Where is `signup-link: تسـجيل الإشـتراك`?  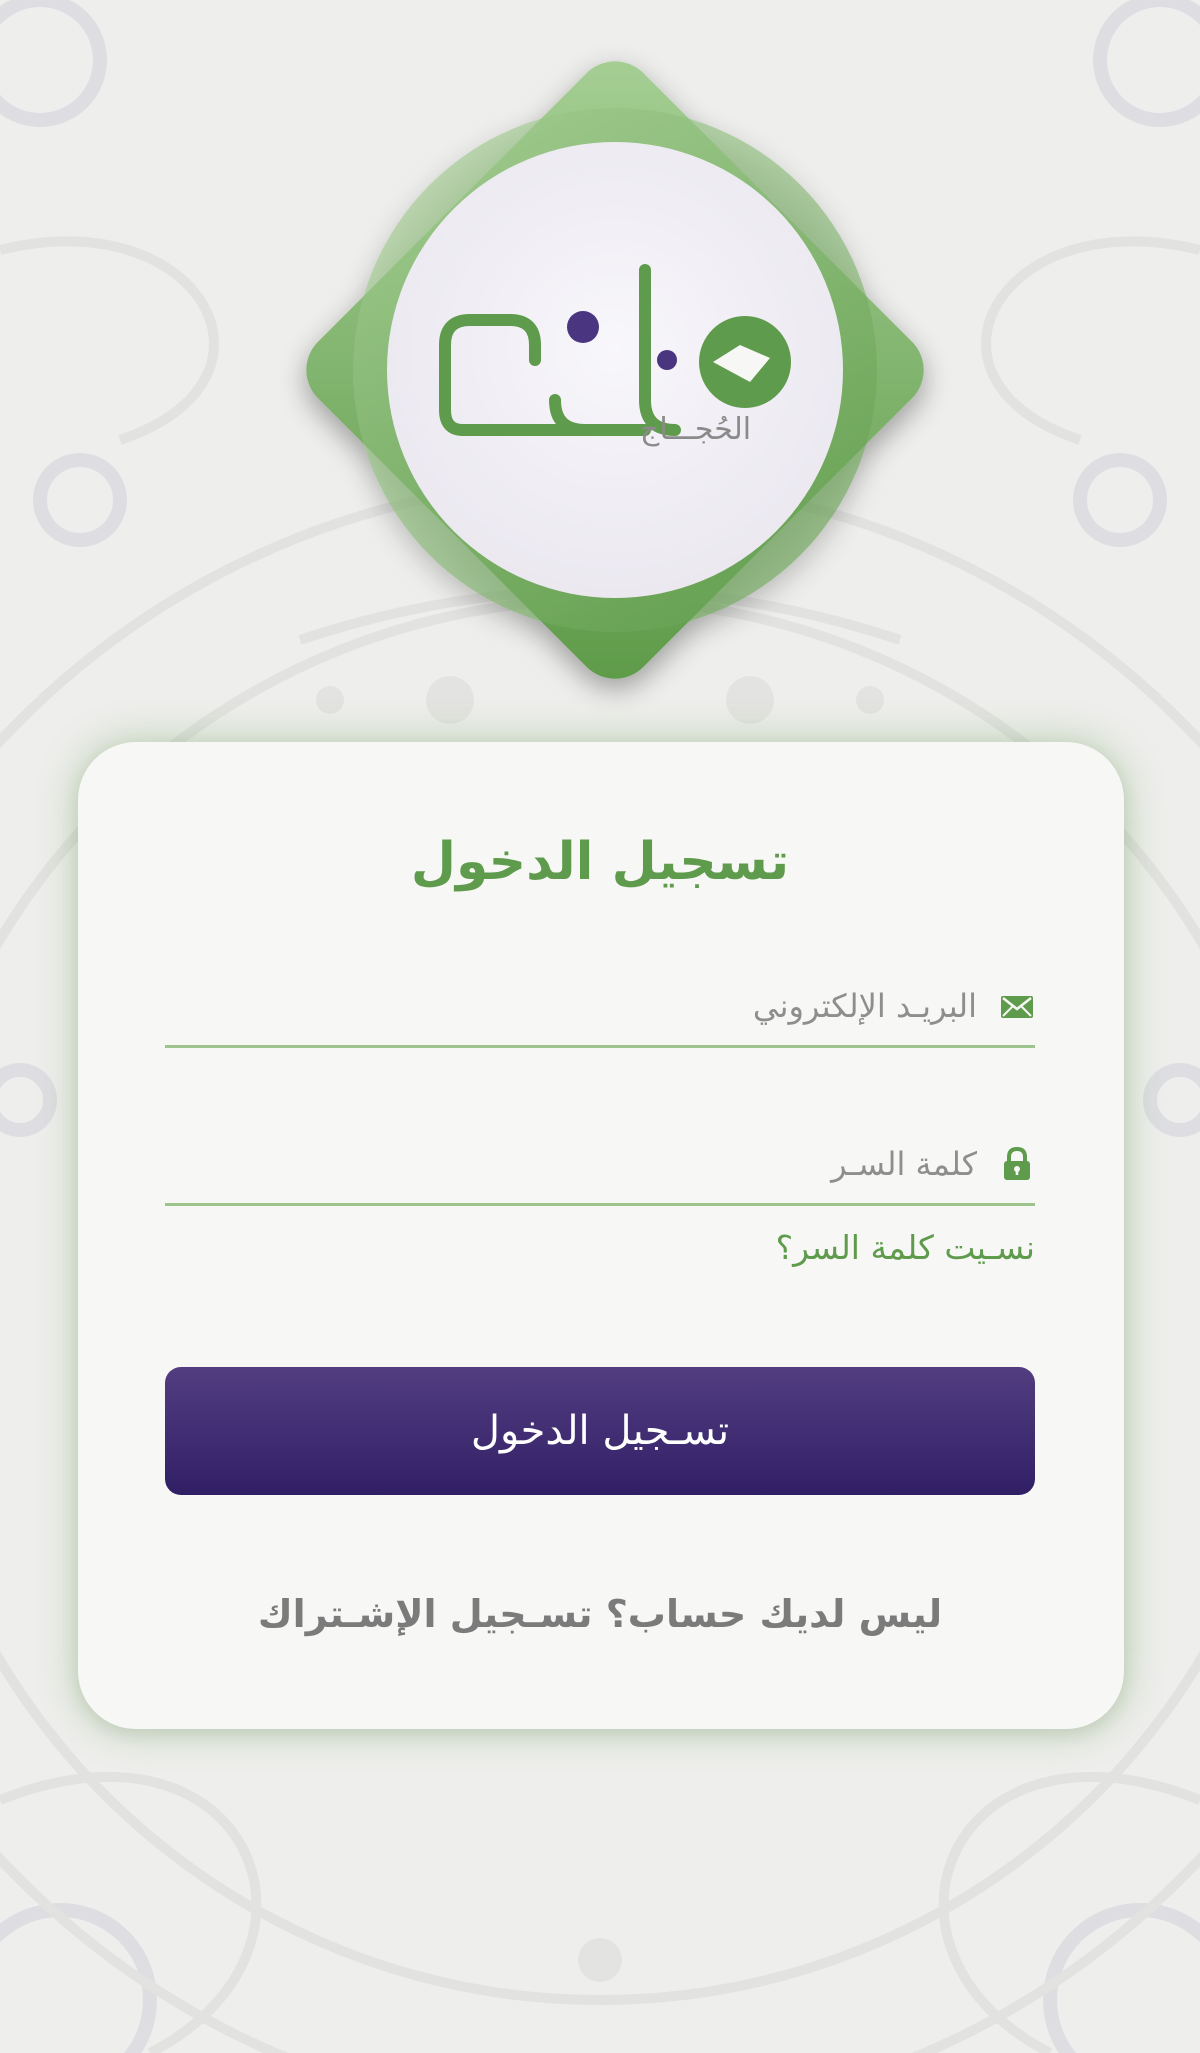
signup-link: تسـجيل الإشـتراك is located at coordinates (425, 1614).